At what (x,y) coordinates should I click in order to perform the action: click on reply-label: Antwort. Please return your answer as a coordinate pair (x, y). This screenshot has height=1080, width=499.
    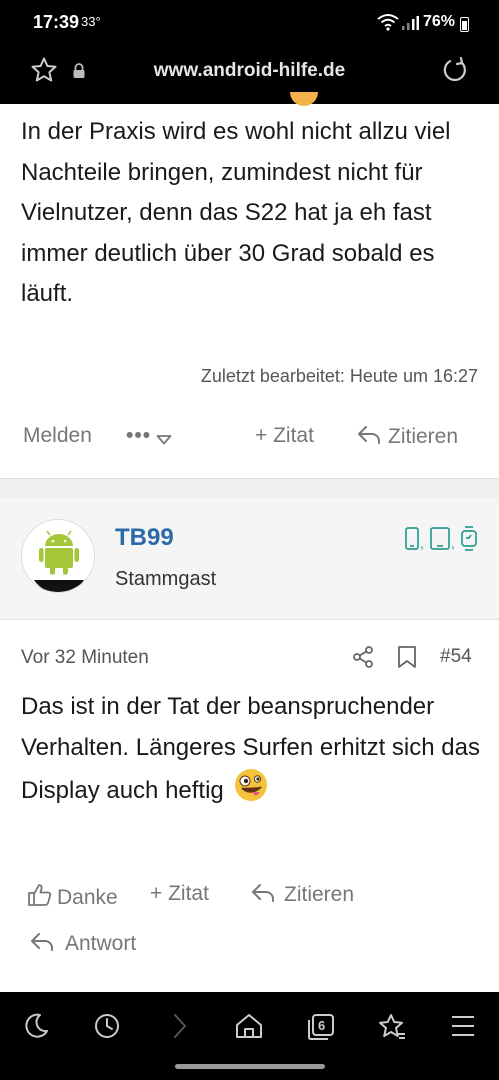
    Looking at the image, I should click on (101, 943).